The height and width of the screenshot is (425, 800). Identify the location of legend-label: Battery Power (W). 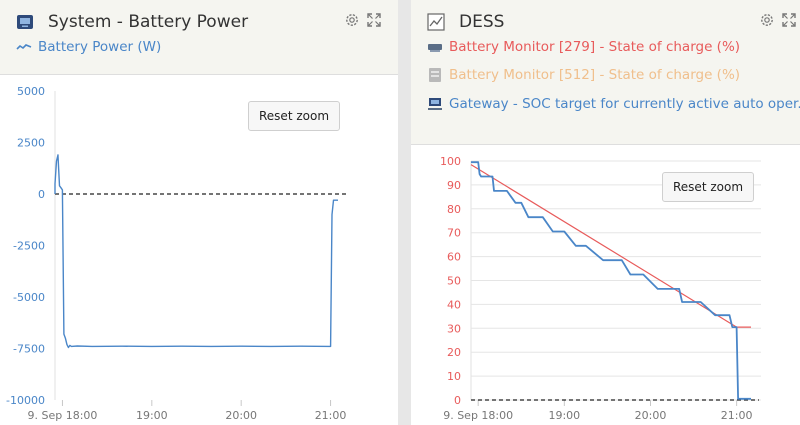
(100, 47).